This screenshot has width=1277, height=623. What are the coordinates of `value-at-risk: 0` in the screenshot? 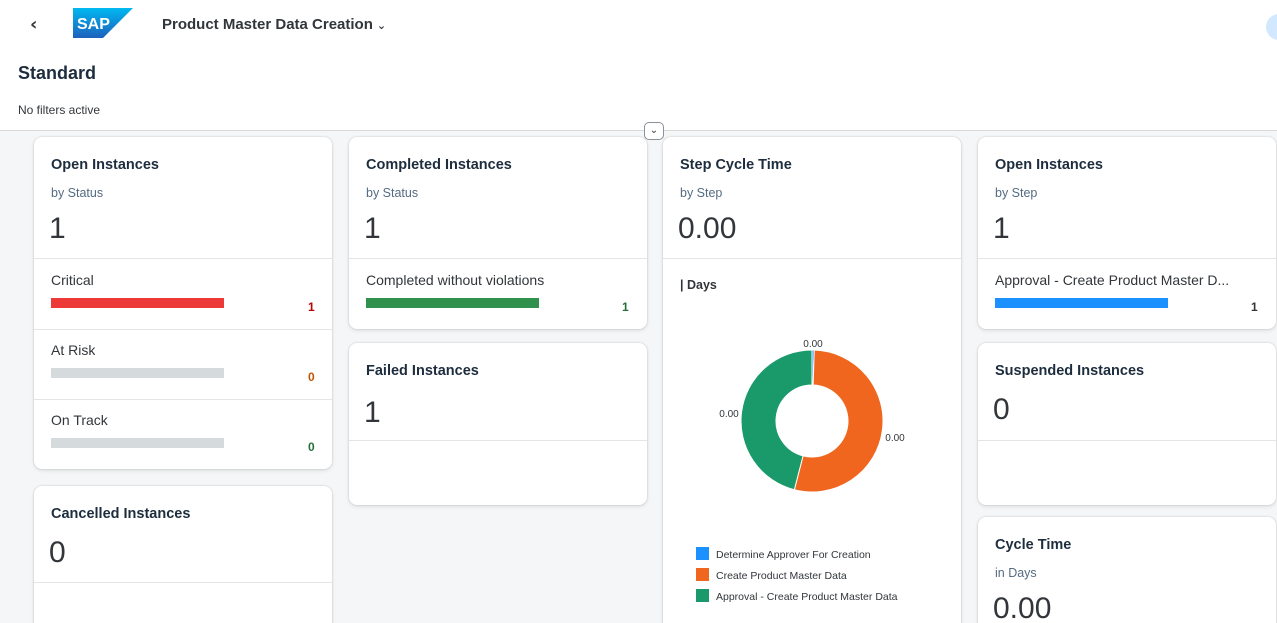 It's located at (311, 377).